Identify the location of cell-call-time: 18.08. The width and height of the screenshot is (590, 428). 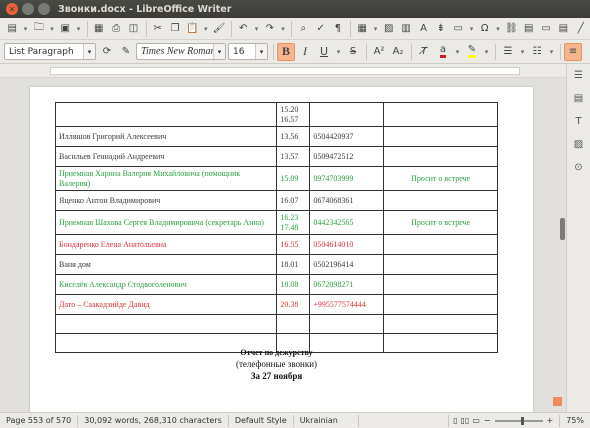
(293, 284).